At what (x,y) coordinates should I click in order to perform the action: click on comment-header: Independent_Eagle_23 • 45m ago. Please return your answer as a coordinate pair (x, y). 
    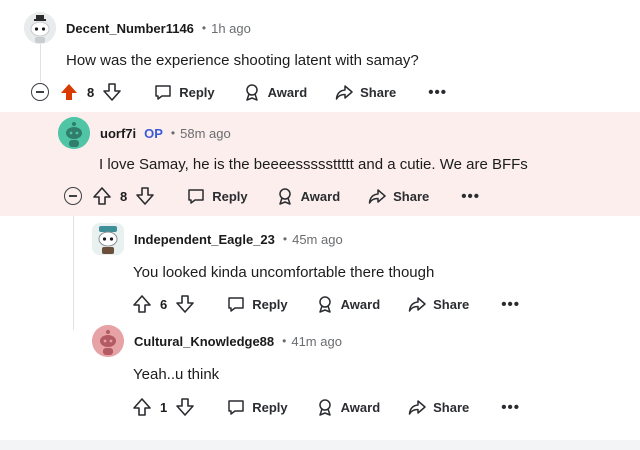
    Looking at the image, I should click on (217, 239).